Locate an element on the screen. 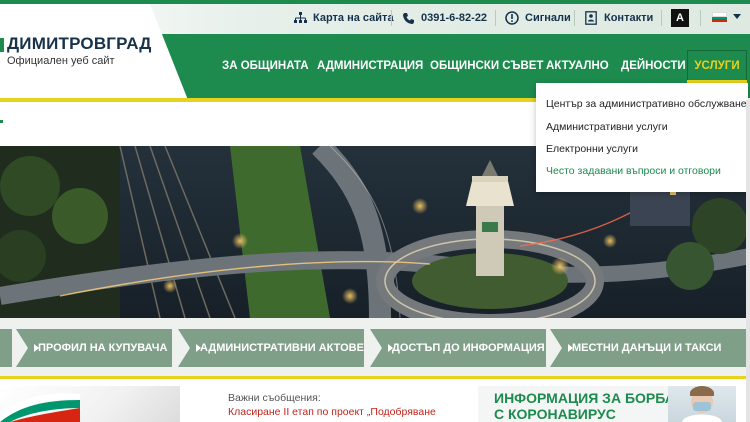 This screenshot has height=422, width=750. nav-item-council: ОБЩИНСКИ СЪВЕТ is located at coordinates (486, 66).